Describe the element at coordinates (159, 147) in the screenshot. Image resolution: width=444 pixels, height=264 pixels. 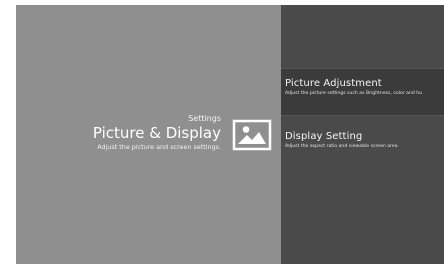
I see `page-subtitle: Adjust the picture and screen settings.` at that location.